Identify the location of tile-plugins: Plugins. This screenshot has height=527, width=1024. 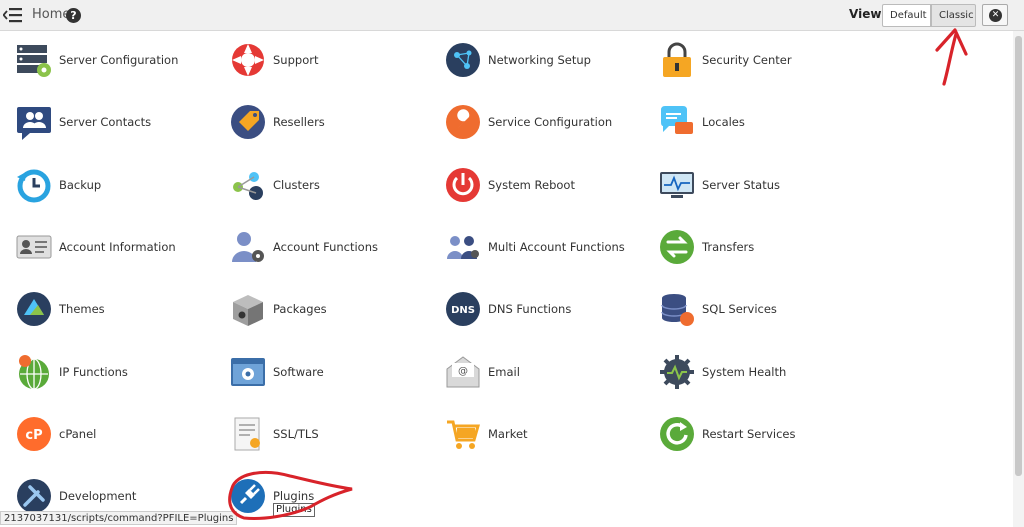
(332, 496).